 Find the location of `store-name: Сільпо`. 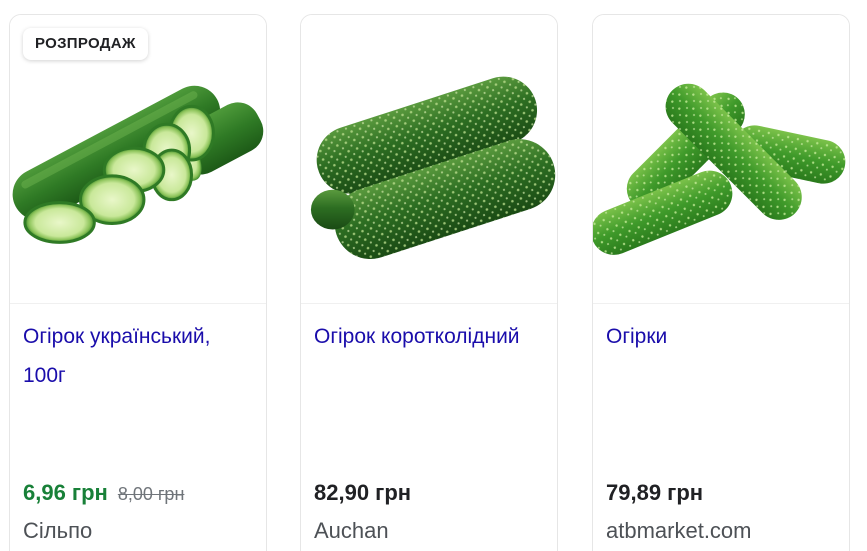

store-name: Сільпо is located at coordinates (58, 530).